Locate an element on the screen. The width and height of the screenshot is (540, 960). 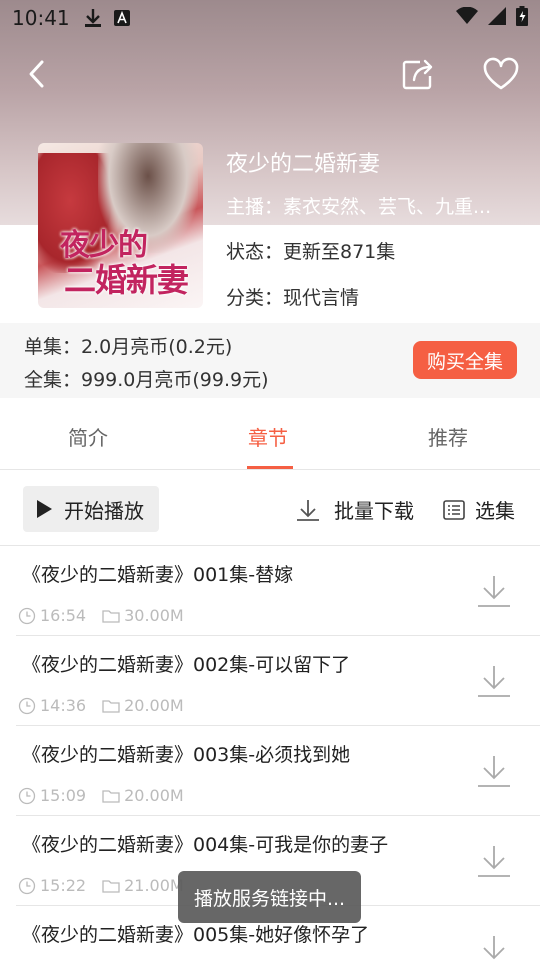
tab-bar: 简介 章节 推荐 is located at coordinates (270, 434).